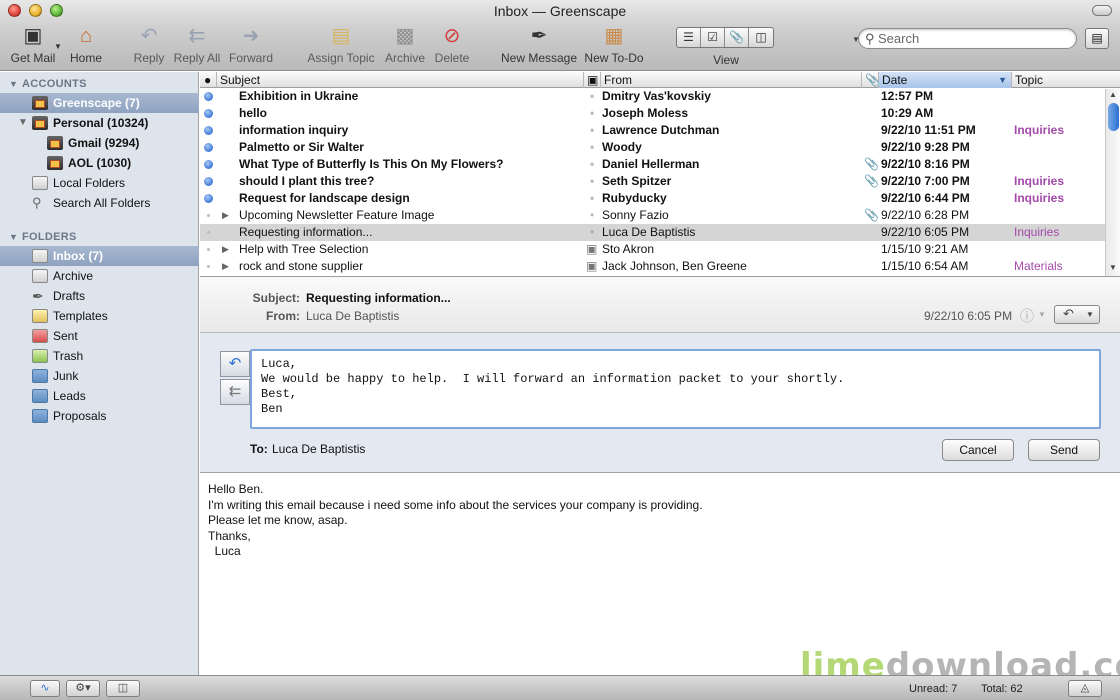 The height and width of the screenshot is (700, 1120). I want to click on attachment-view-icon: 📎, so click(737, 37).